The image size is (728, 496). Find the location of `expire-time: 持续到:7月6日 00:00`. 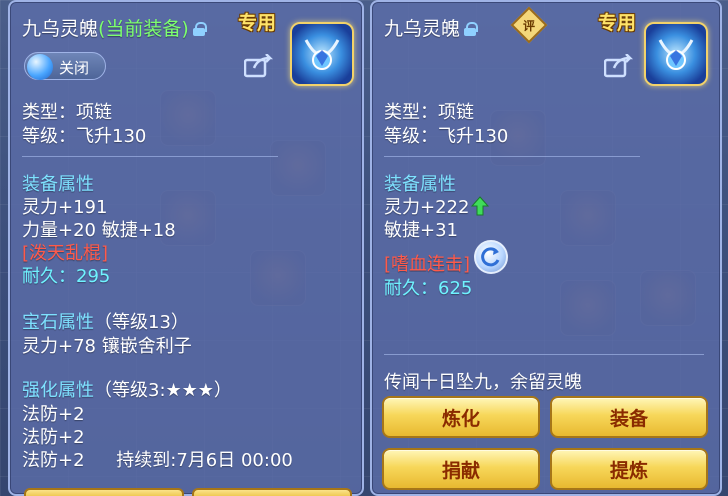

expire-time: 持续到:7月6日 00:00 is located at coordinates (204, 460).